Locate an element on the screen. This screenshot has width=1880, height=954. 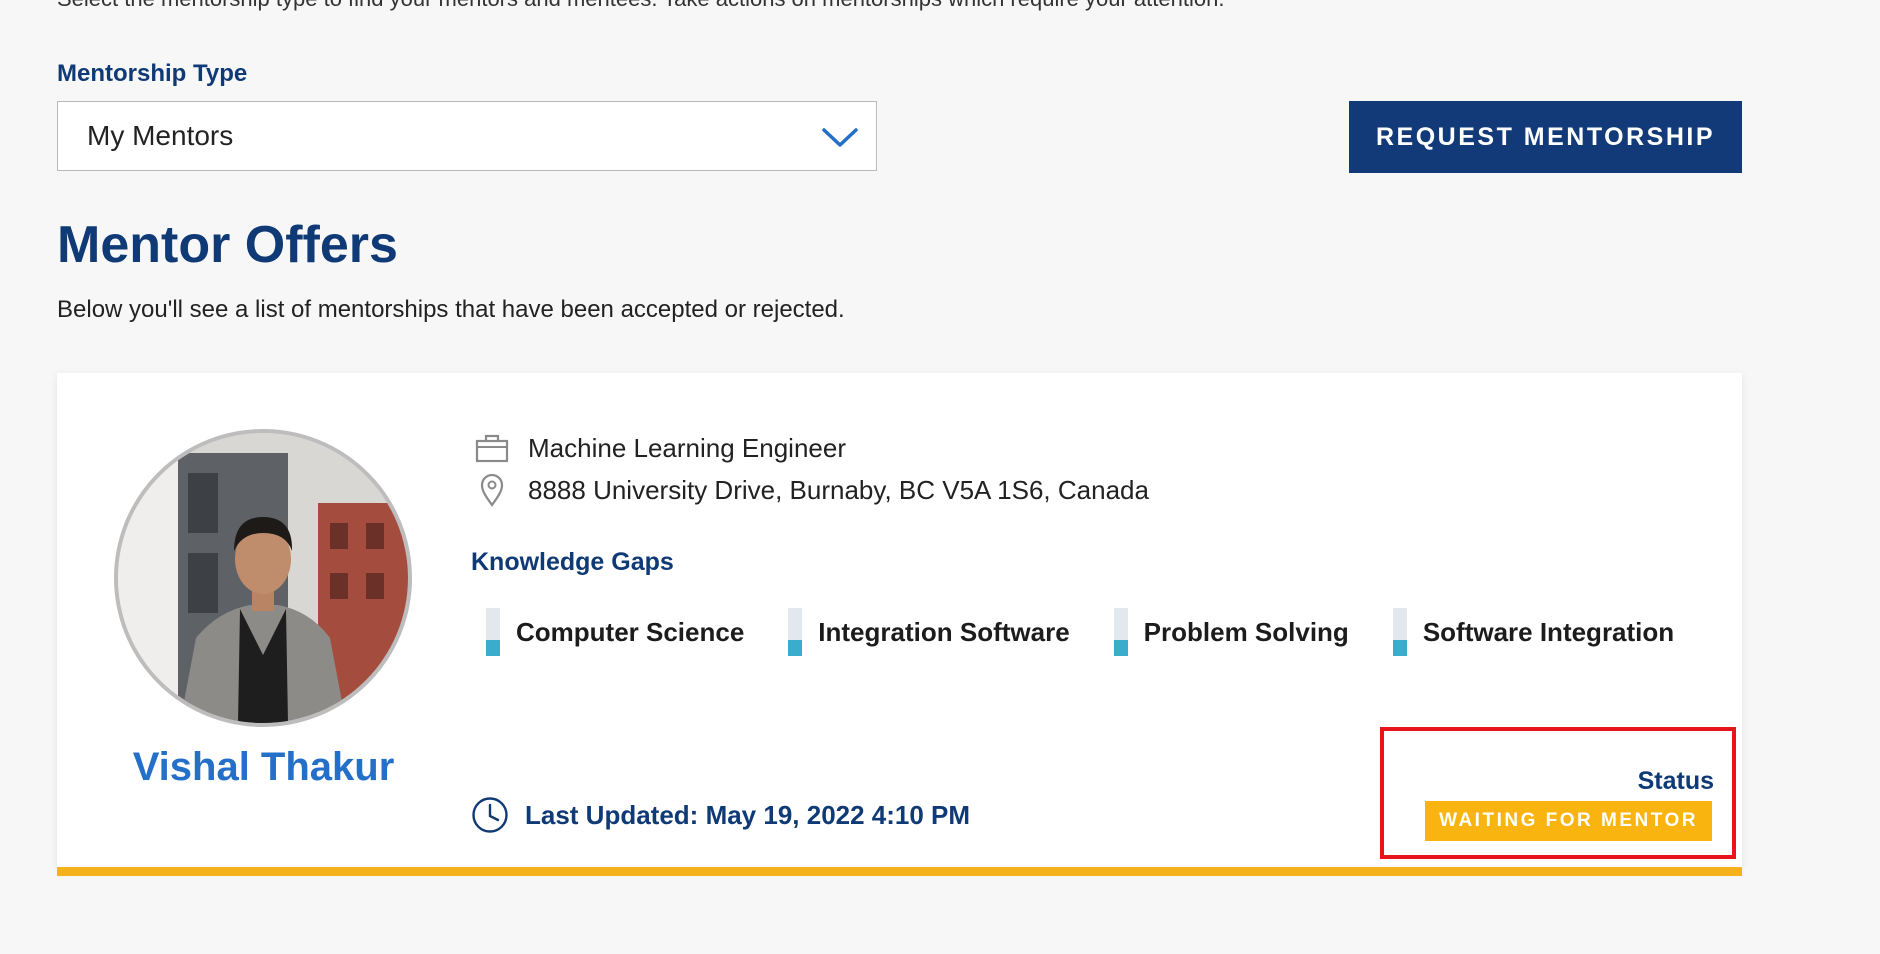
knowledge-gap-item: Computer Science is located at coordinates (615, 632).